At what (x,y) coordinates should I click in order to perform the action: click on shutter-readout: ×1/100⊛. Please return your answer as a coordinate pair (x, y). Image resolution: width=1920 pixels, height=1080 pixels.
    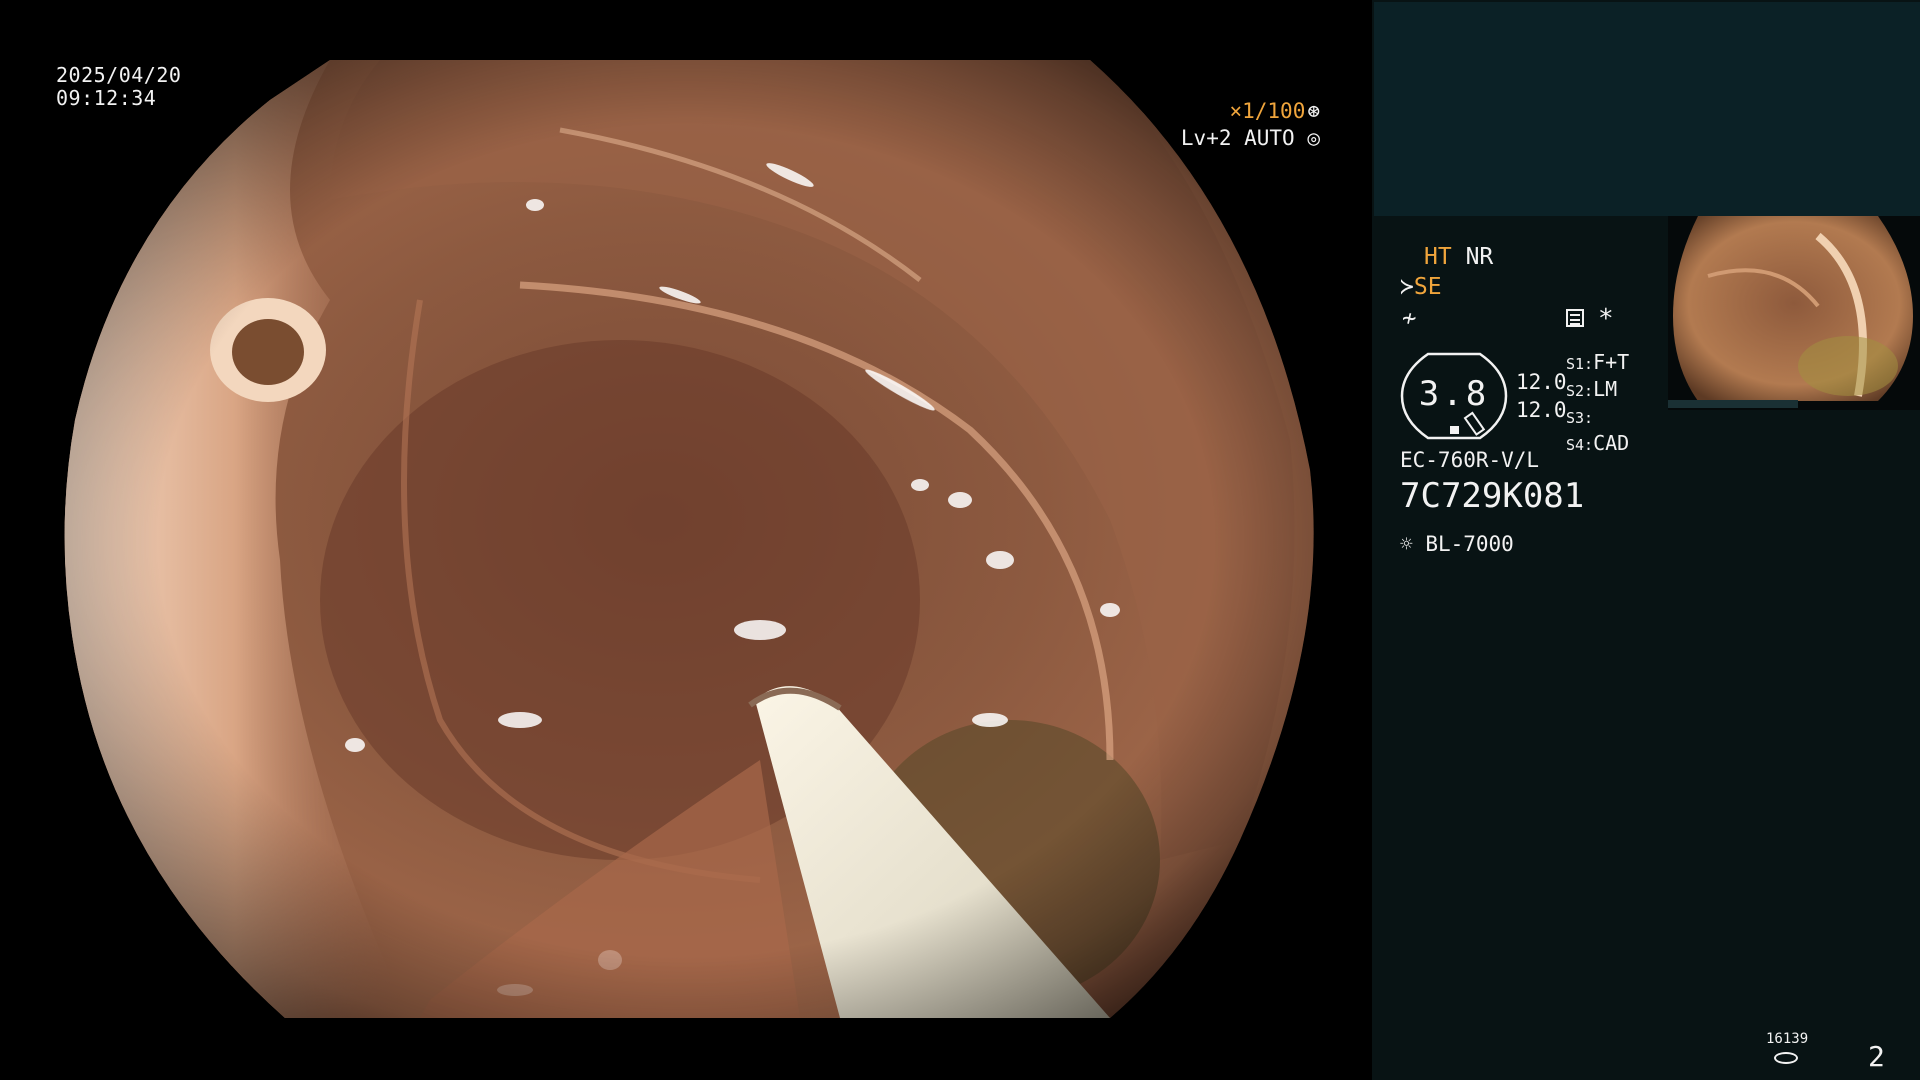
    Looking at the image, I should click on (1274, 111).